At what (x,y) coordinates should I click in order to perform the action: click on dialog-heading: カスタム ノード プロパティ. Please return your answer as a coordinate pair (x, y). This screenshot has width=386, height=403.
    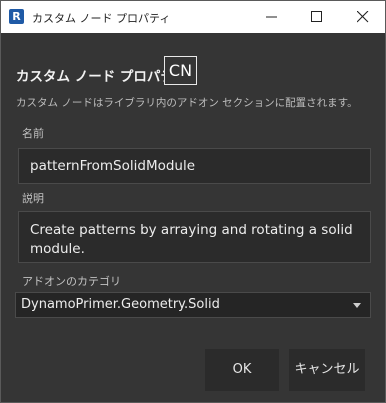
    Looking at the image, I should click on (101, 77).